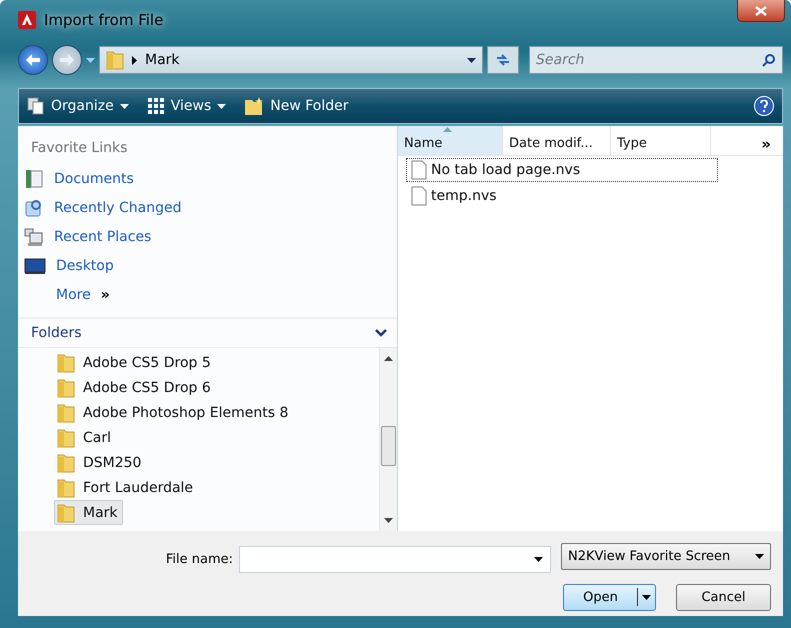 The width and height of the screenshot is (791, 628). What do you see at coordinates (723, 597) in the screenshot?
I see `cancel-button: Cancel` at bounding box center [723, 597].